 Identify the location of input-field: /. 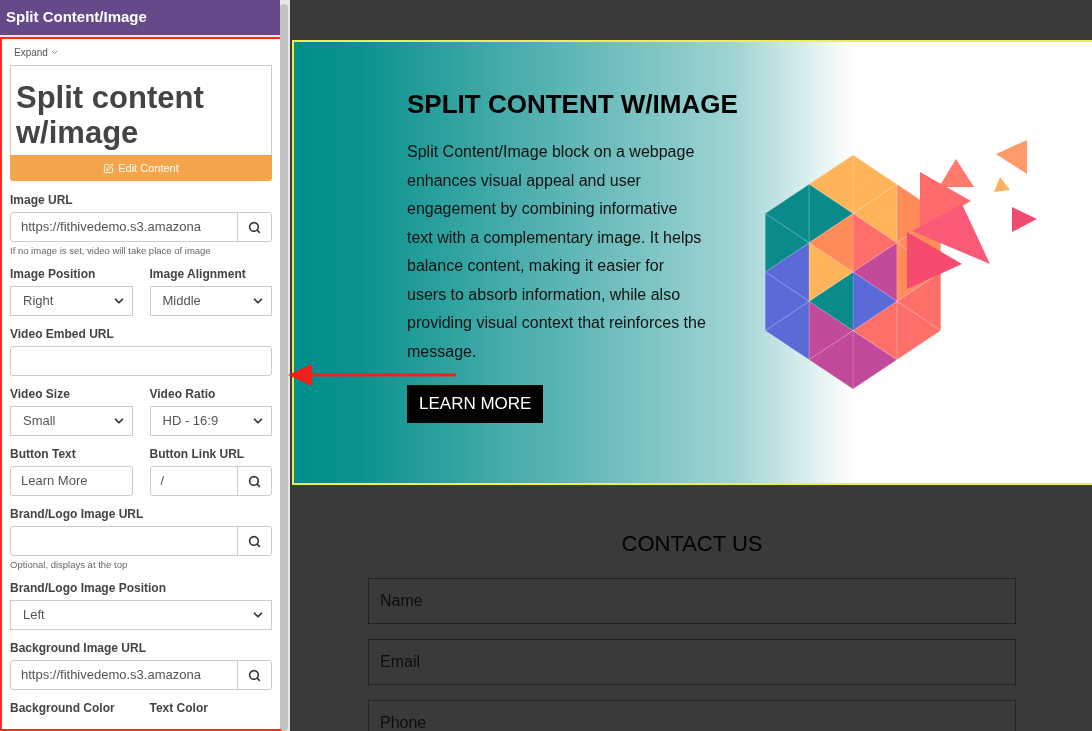
(210, 481).